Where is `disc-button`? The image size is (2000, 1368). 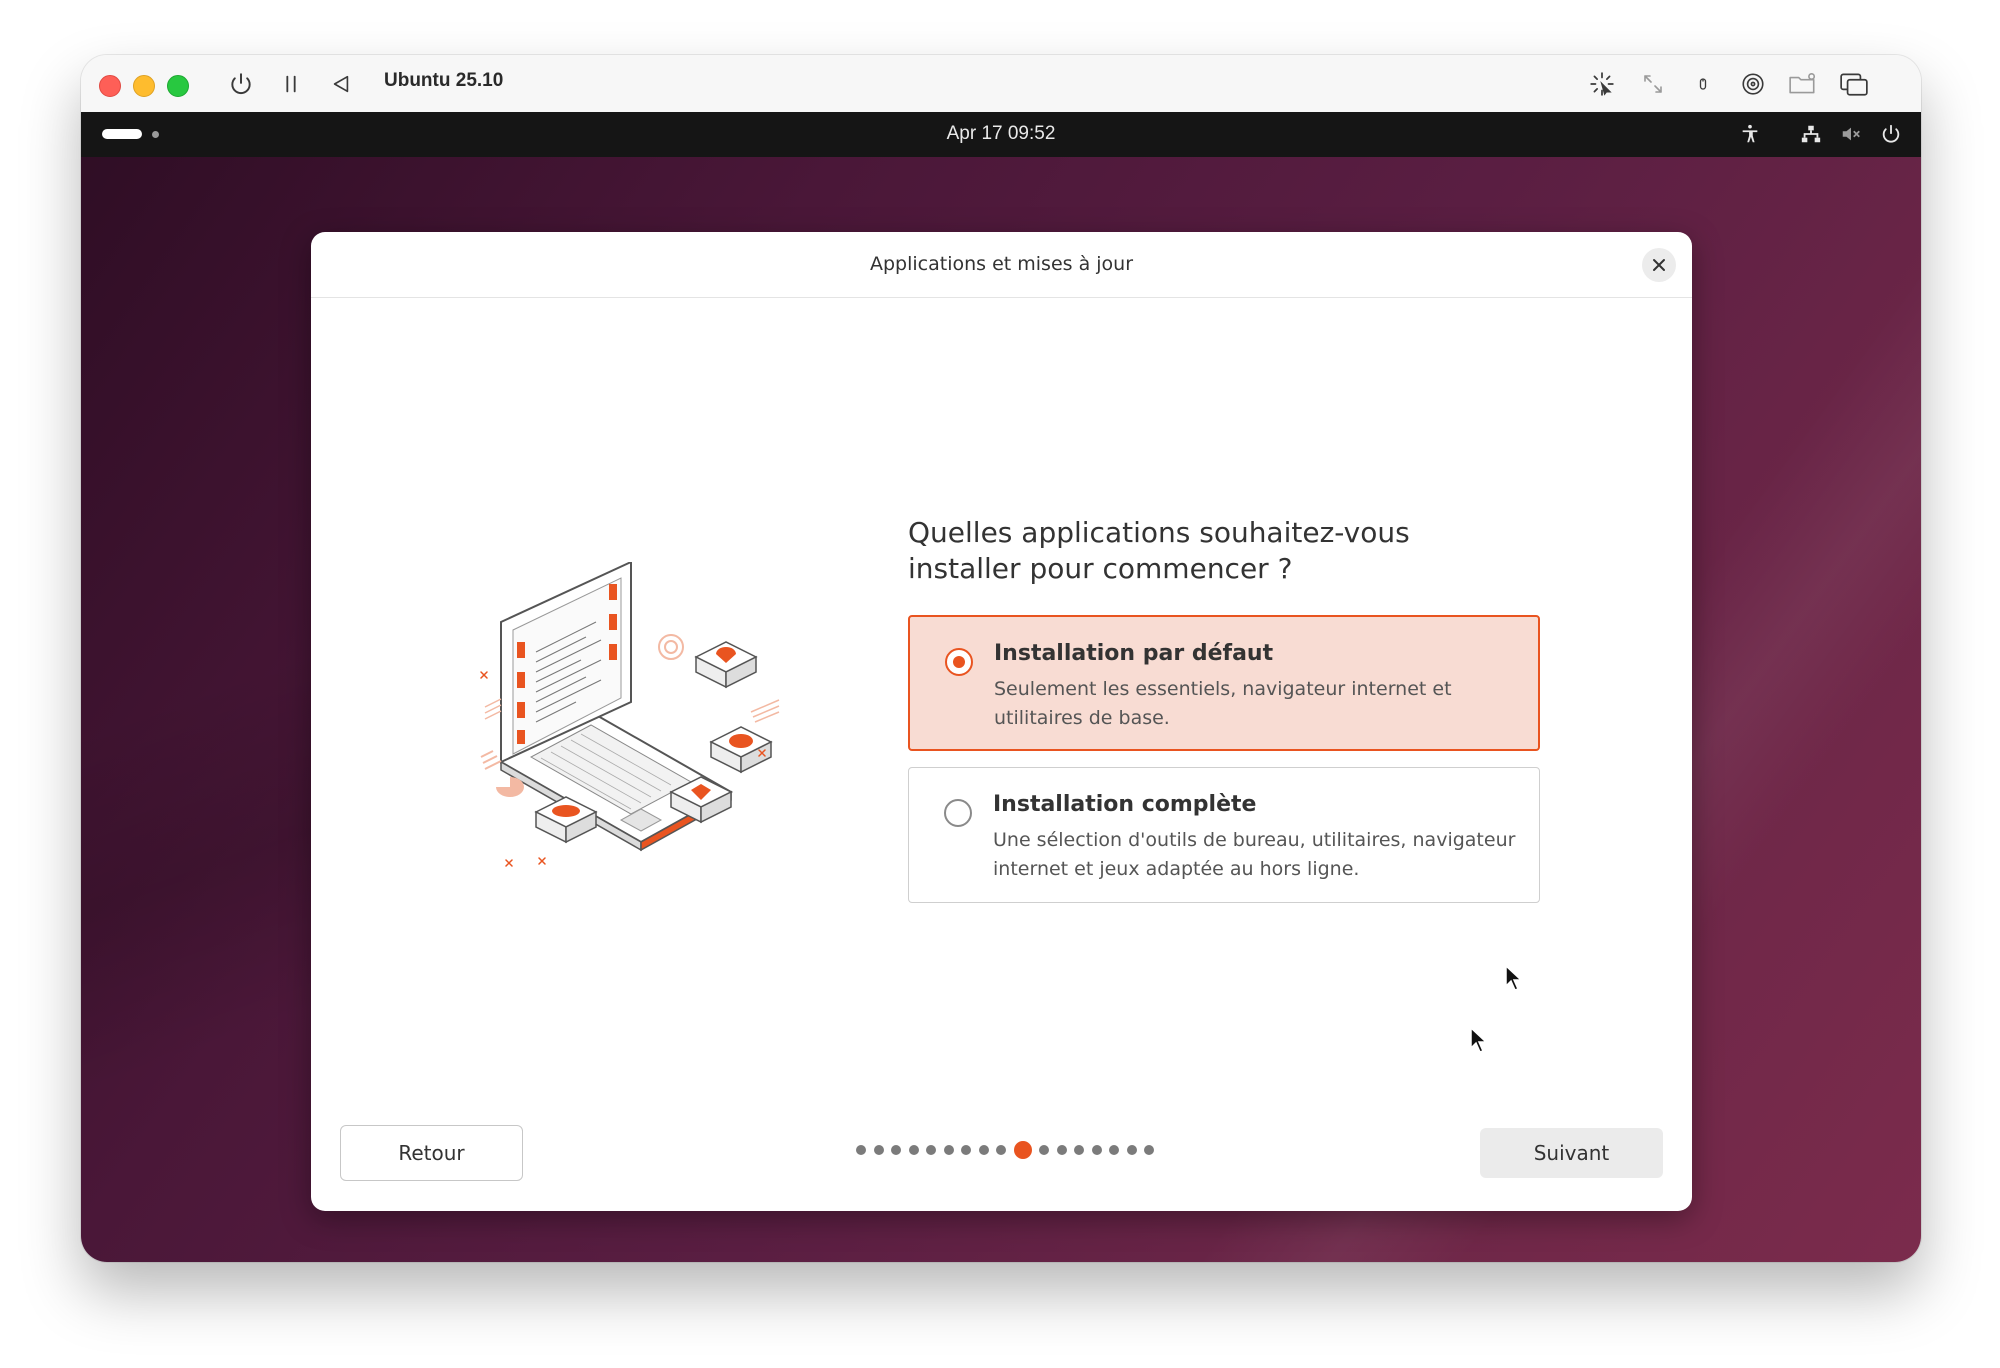 disc-button is located at coordinates (1753, 84).